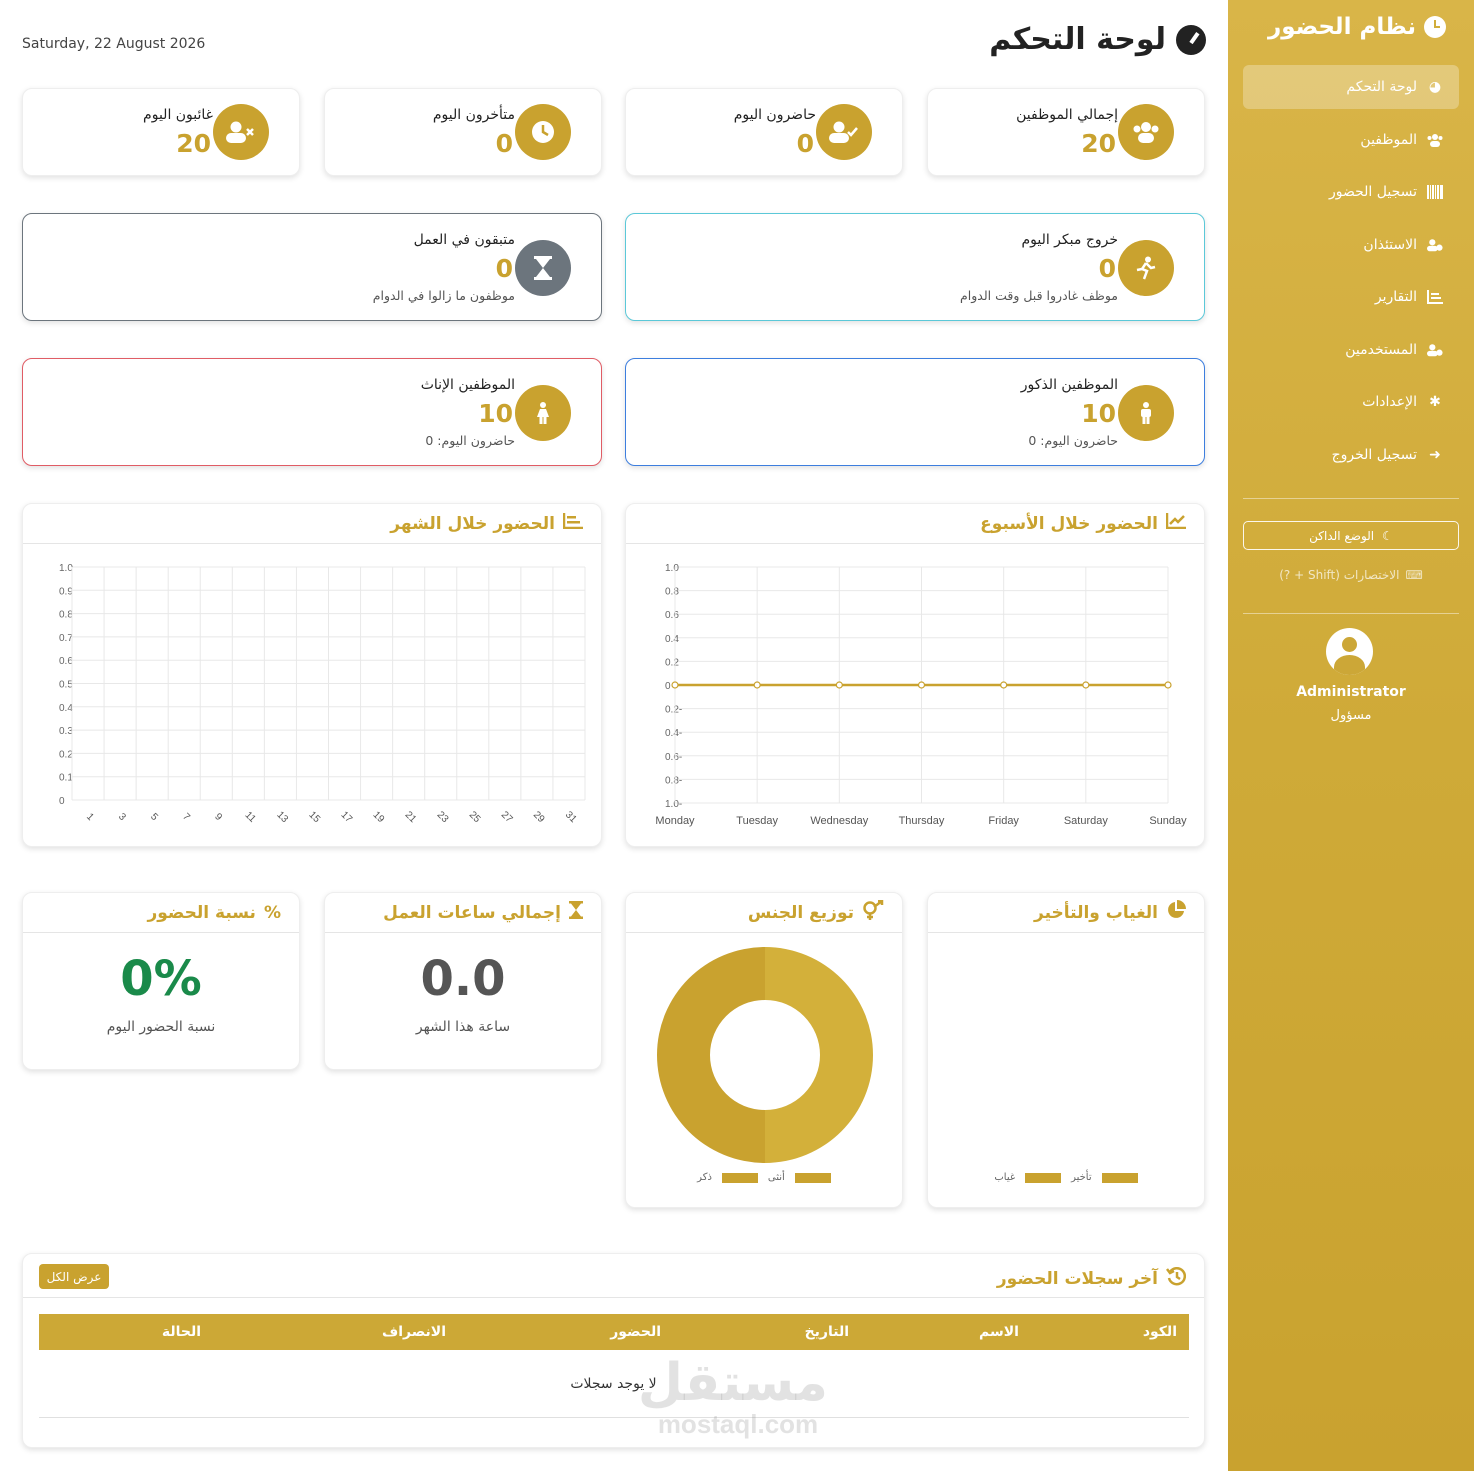 This screenshot has width=1474, height=1471. Describe the element at coordinates (1351, 350) in the screenshot. I see `sidebar-item-users: المستخدمين` at that location.